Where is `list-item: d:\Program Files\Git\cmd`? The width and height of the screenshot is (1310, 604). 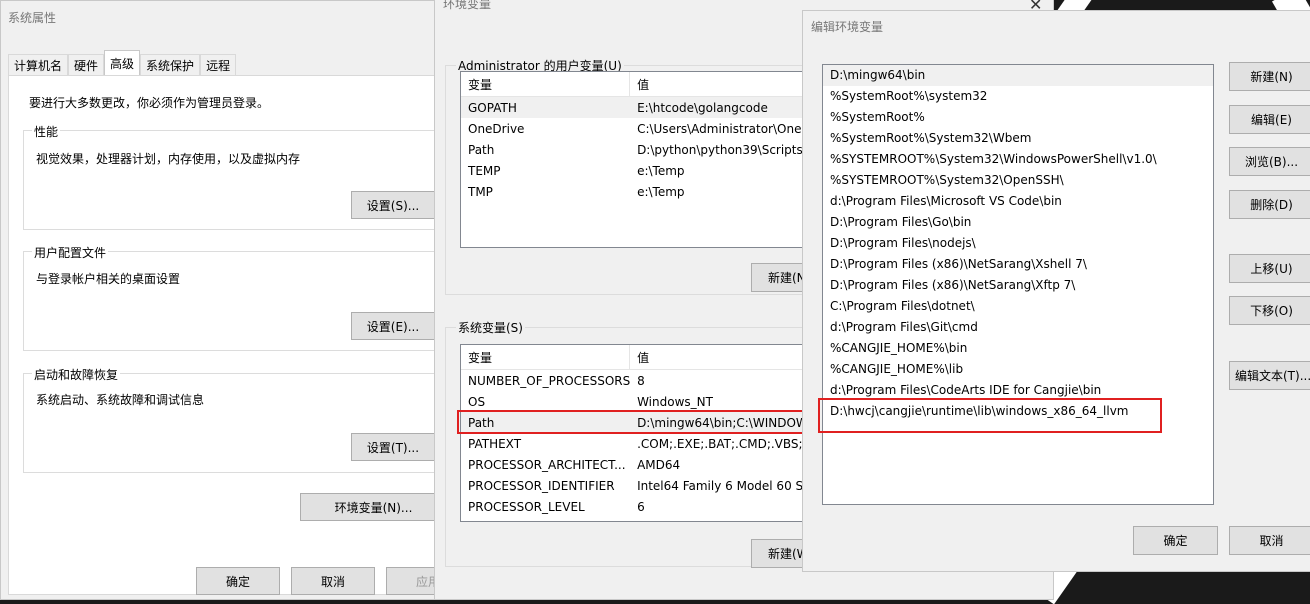 list-item: d:\Program Files\Git\cmd is located at coordinates (1018, 327).